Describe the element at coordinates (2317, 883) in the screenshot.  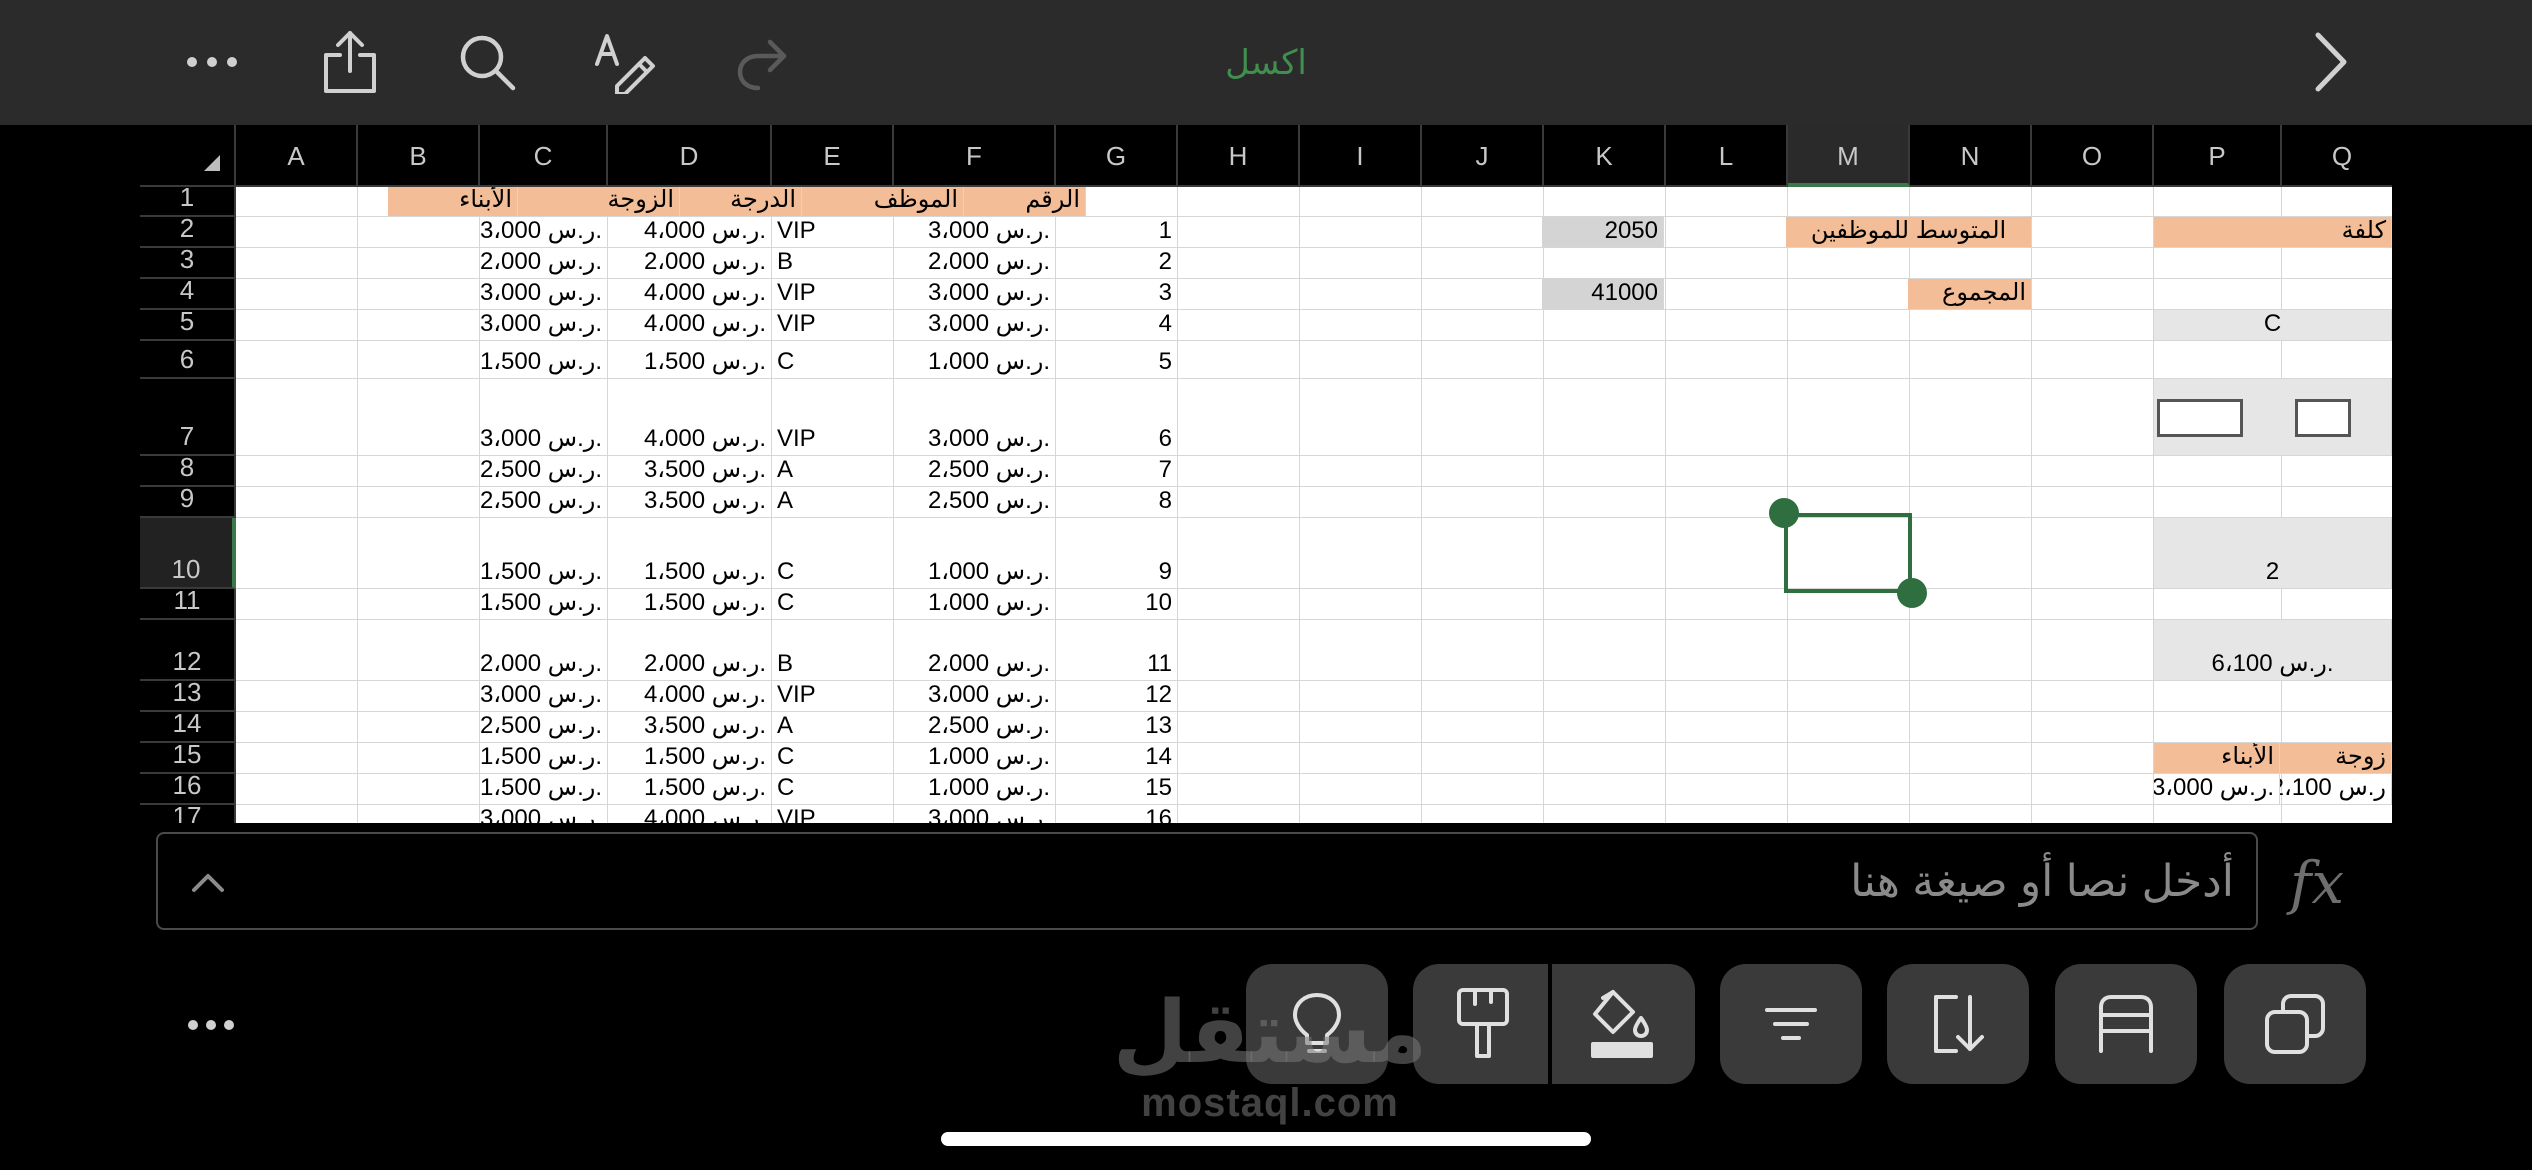
I see `fx-icon: fx` at that location.